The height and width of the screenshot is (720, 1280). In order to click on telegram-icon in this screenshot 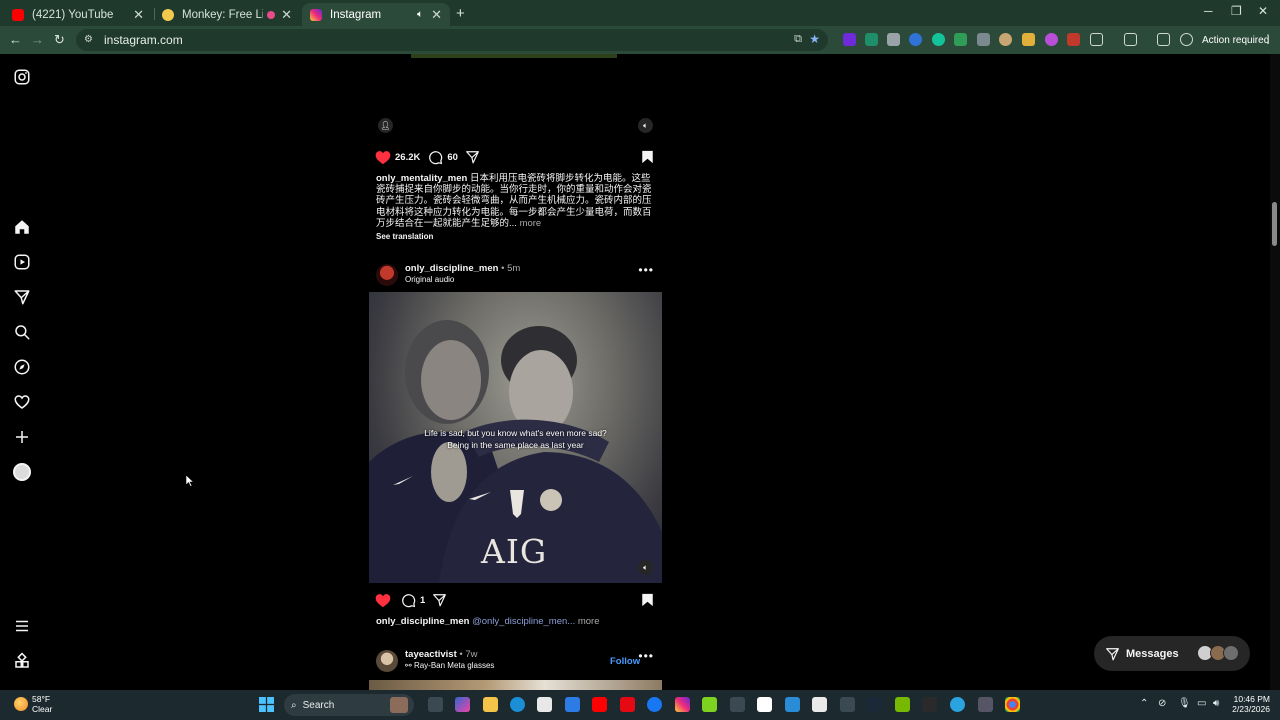, I will do `click(957, 704)`.